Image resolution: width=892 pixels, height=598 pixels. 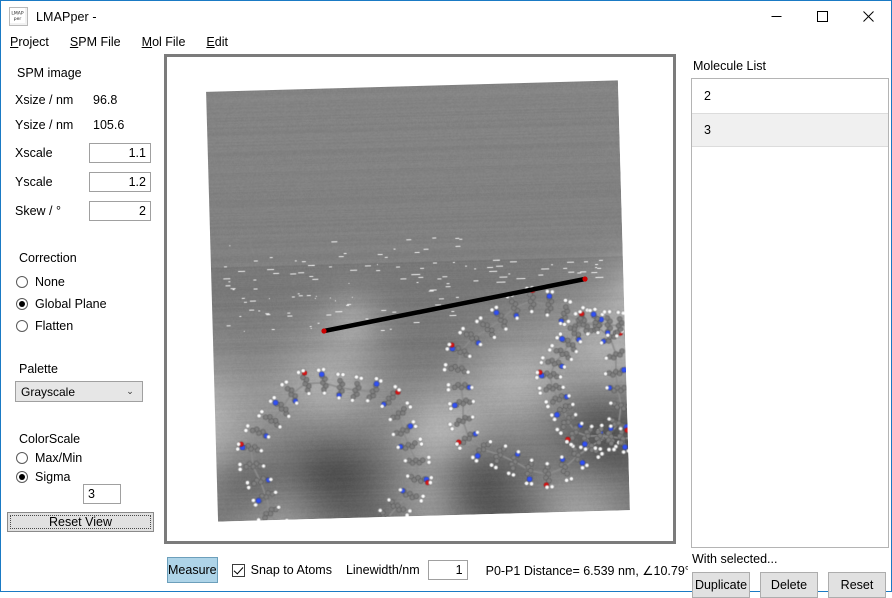 I want to click on svg-text: per, so click(x=18, y=19).